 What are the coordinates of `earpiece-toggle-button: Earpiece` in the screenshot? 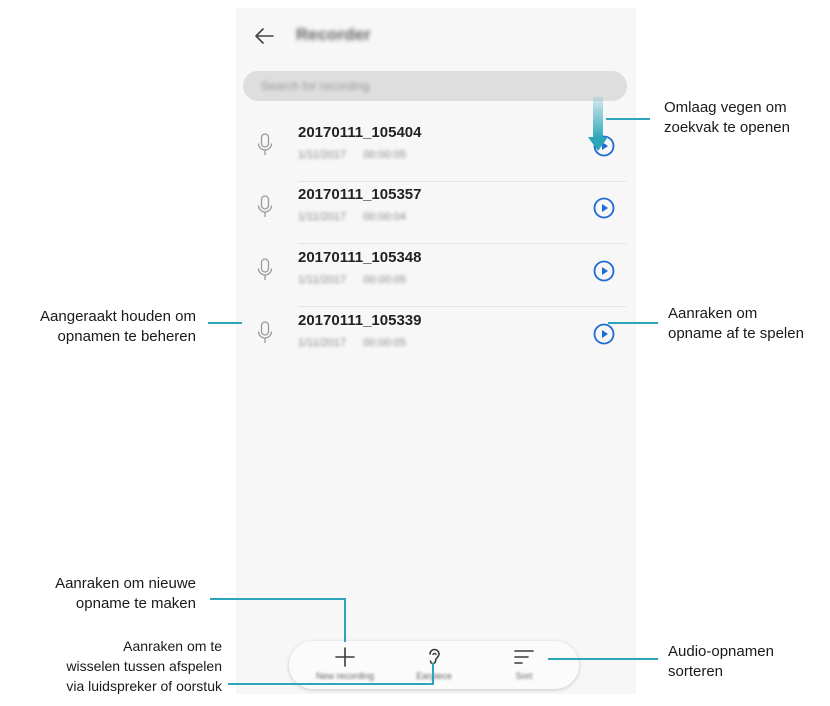 It's located at (434, 665).